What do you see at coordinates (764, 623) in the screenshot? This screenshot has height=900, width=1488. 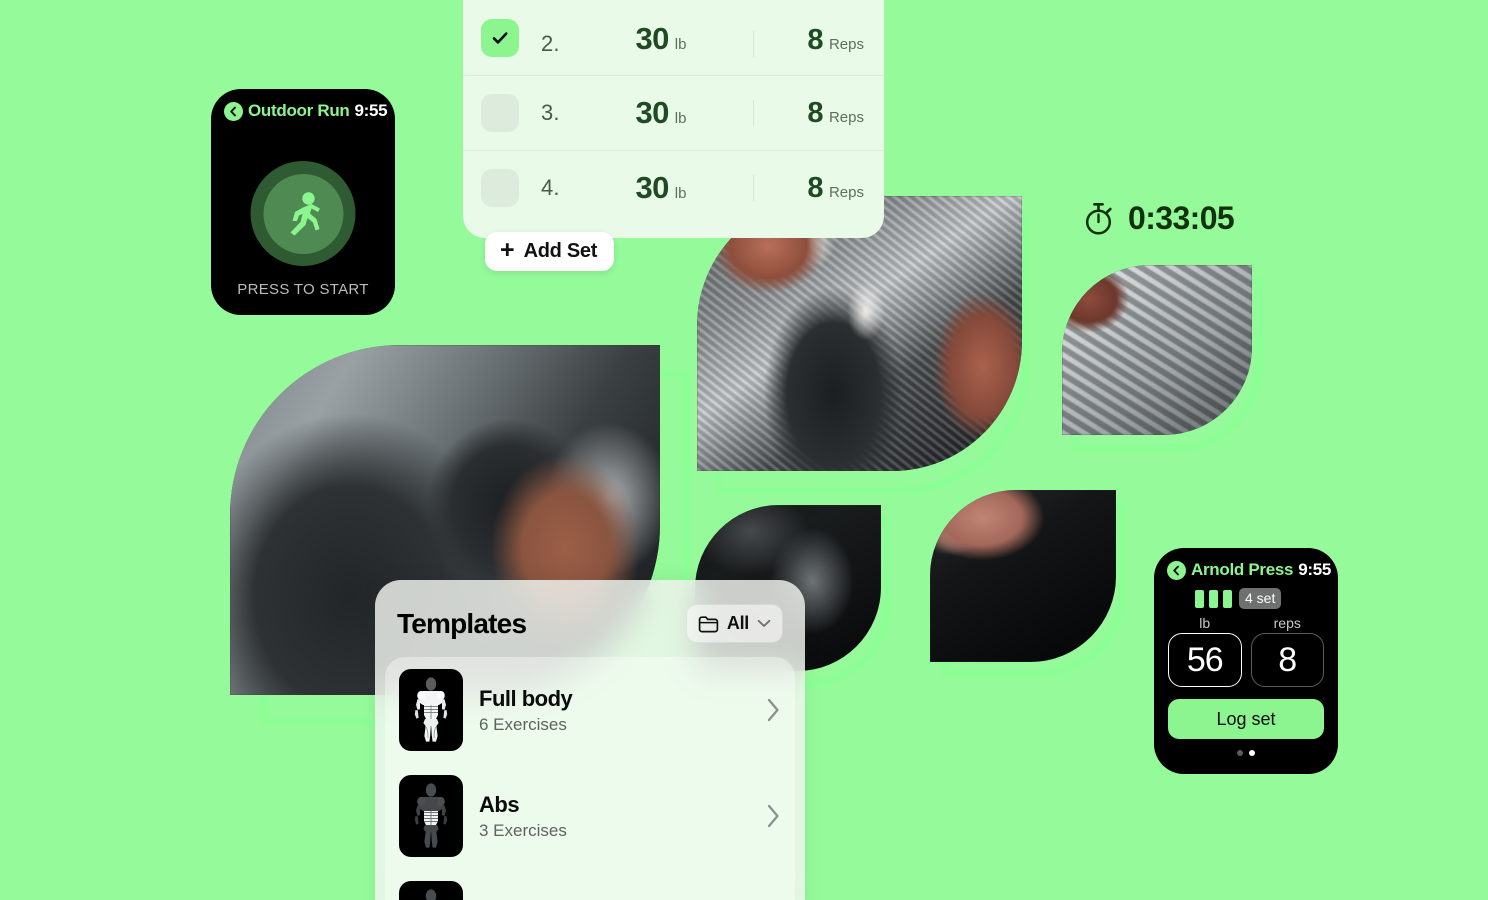 I see `chevron-down-icon` at bounding box center [764, 623].